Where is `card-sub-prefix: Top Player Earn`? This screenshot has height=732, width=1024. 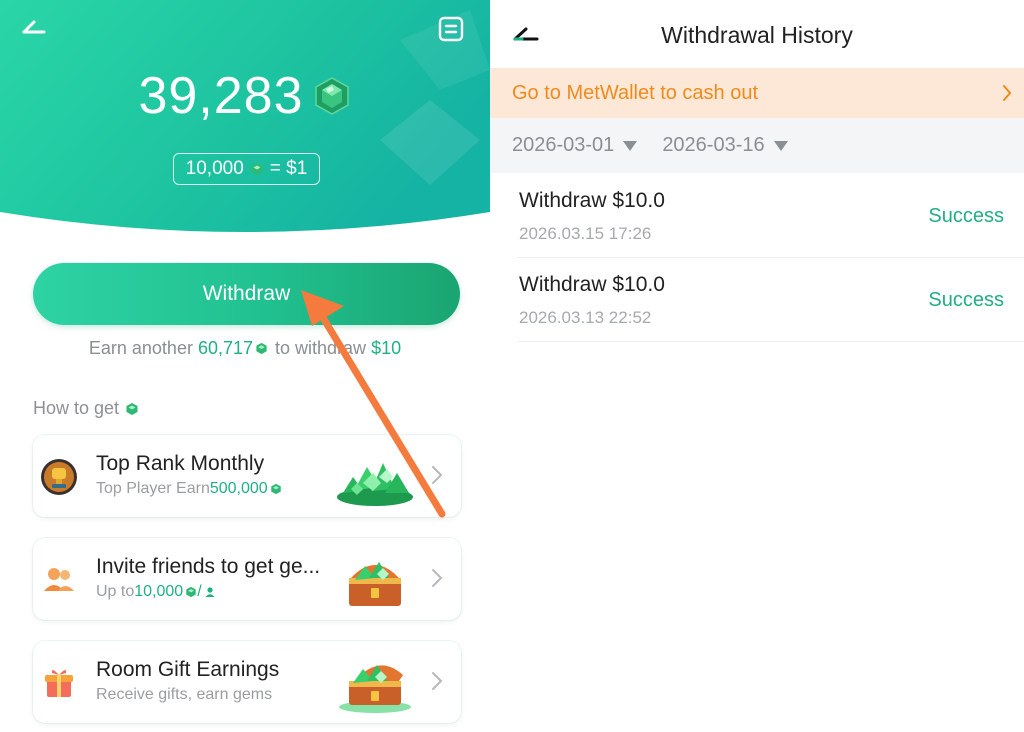 card-sub-prefix: Top Player Earn is located at coordinates (153, 488).